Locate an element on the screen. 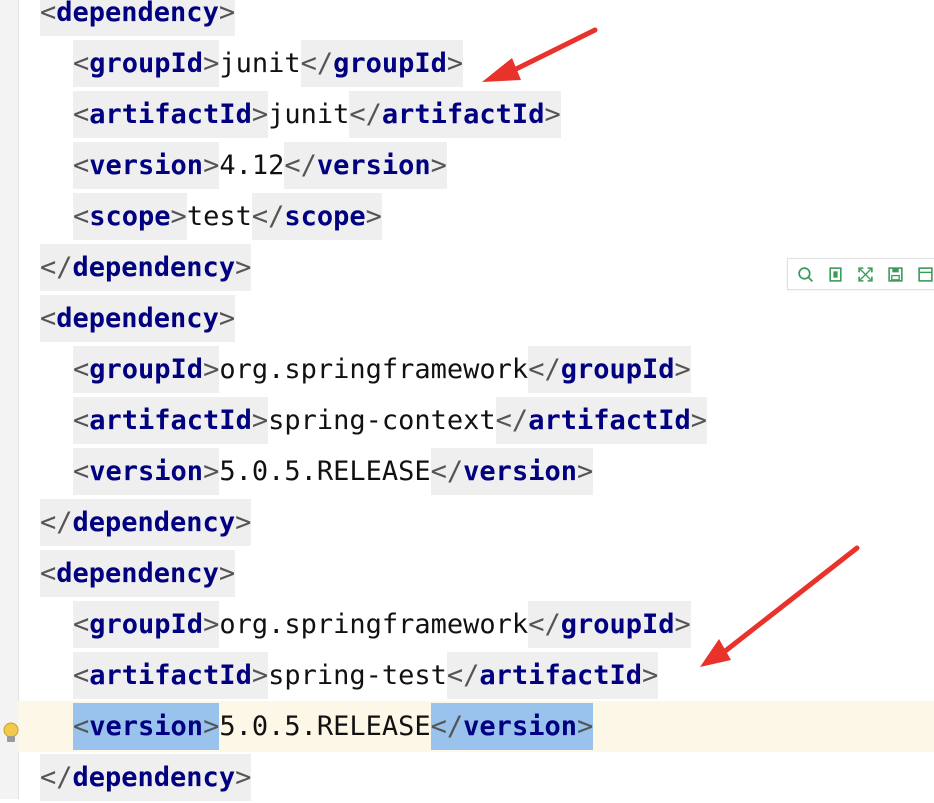 Image resolution: width=934 pixels, height=803 pixels. copy-icon is located at coordinates (835, 274).